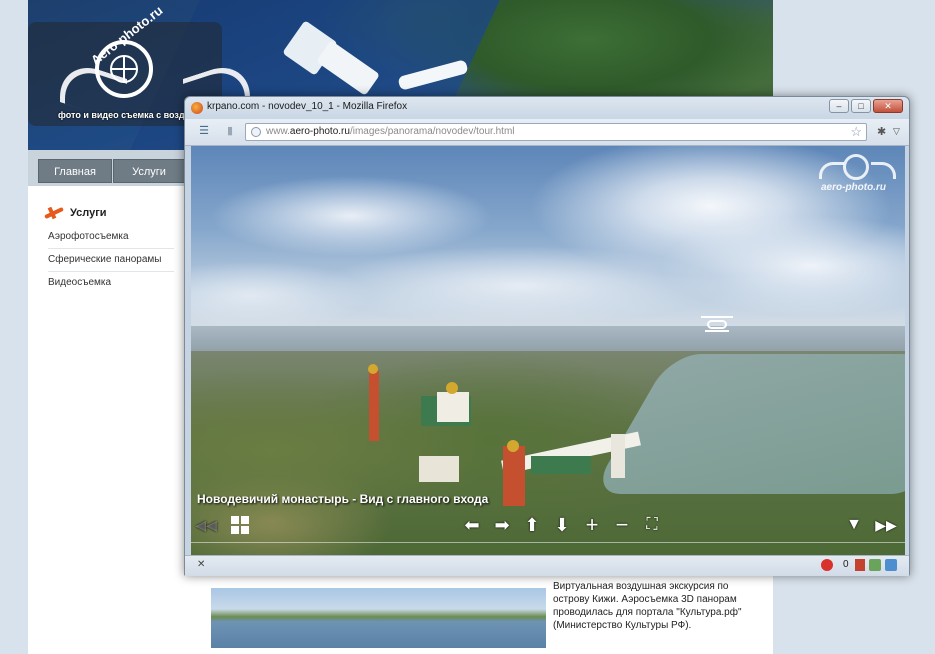  Describe the element at coordinates (827, 565) in the screenshot. I see `adblock-icon` at that location.